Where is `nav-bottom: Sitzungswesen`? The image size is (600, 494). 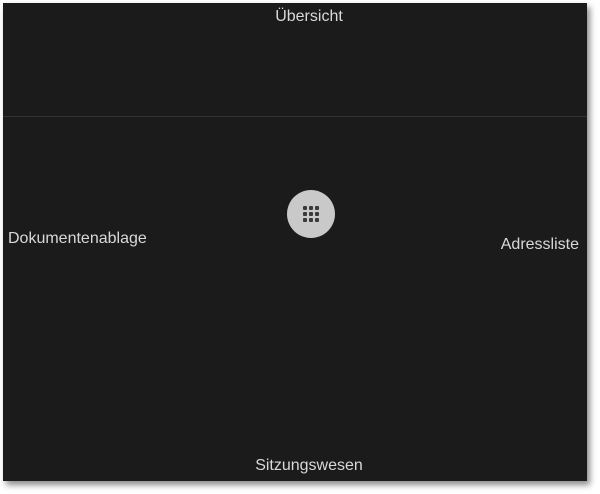 nav-bottom: Sitzungswesen is located at coordinates (302, 466).